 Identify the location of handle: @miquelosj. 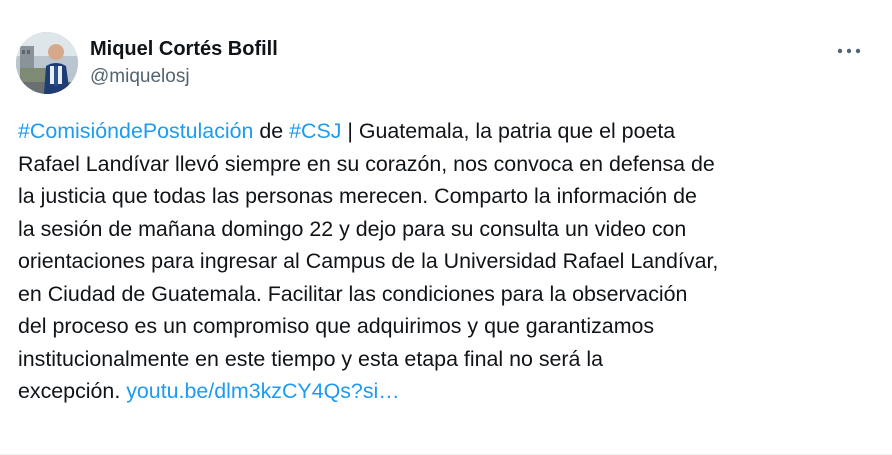
(184, 77).